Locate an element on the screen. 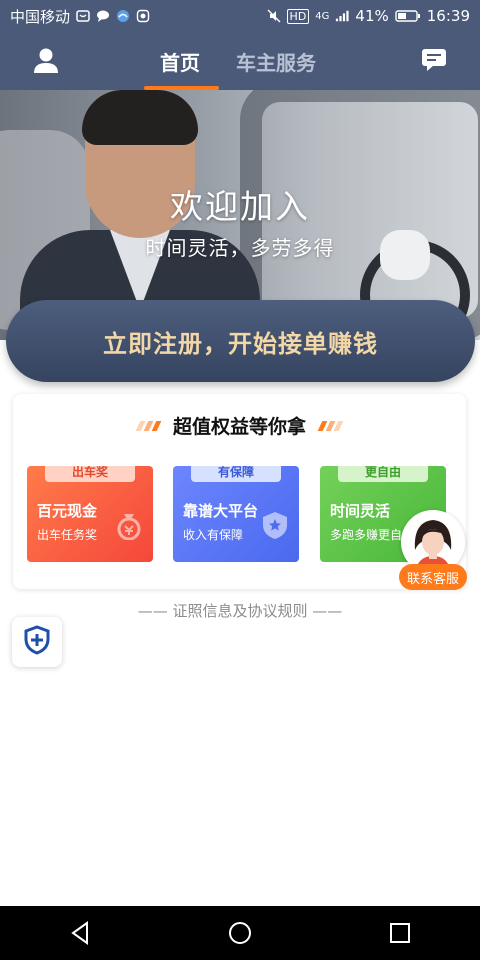 The width and height of the screenshot is (480, 960). hd-badge: HD is located at coordinates (298, 16).